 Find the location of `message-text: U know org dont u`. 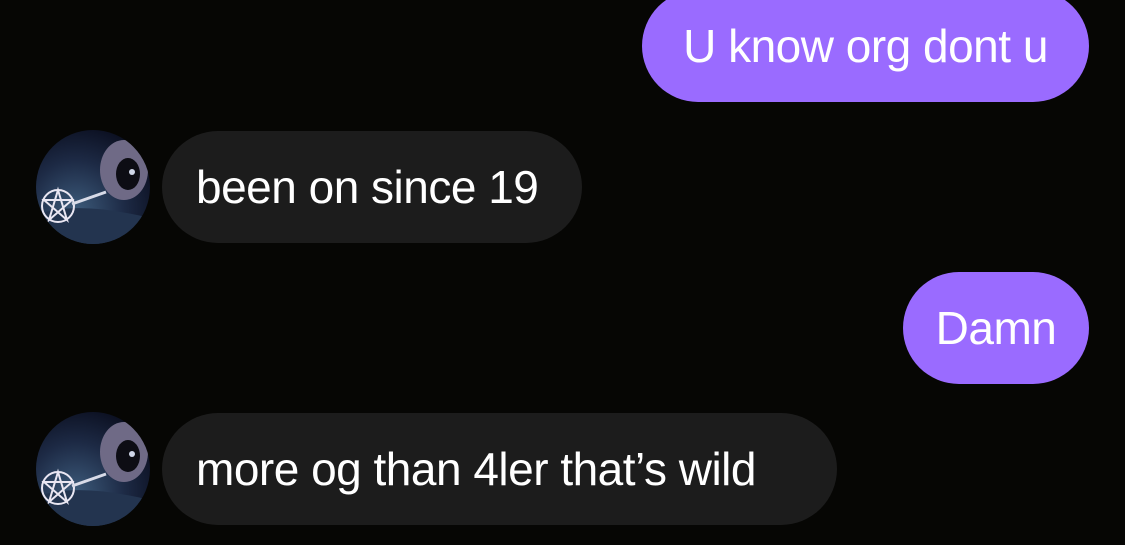

message-text: U know org dont u is located at coordinates (865, 46).